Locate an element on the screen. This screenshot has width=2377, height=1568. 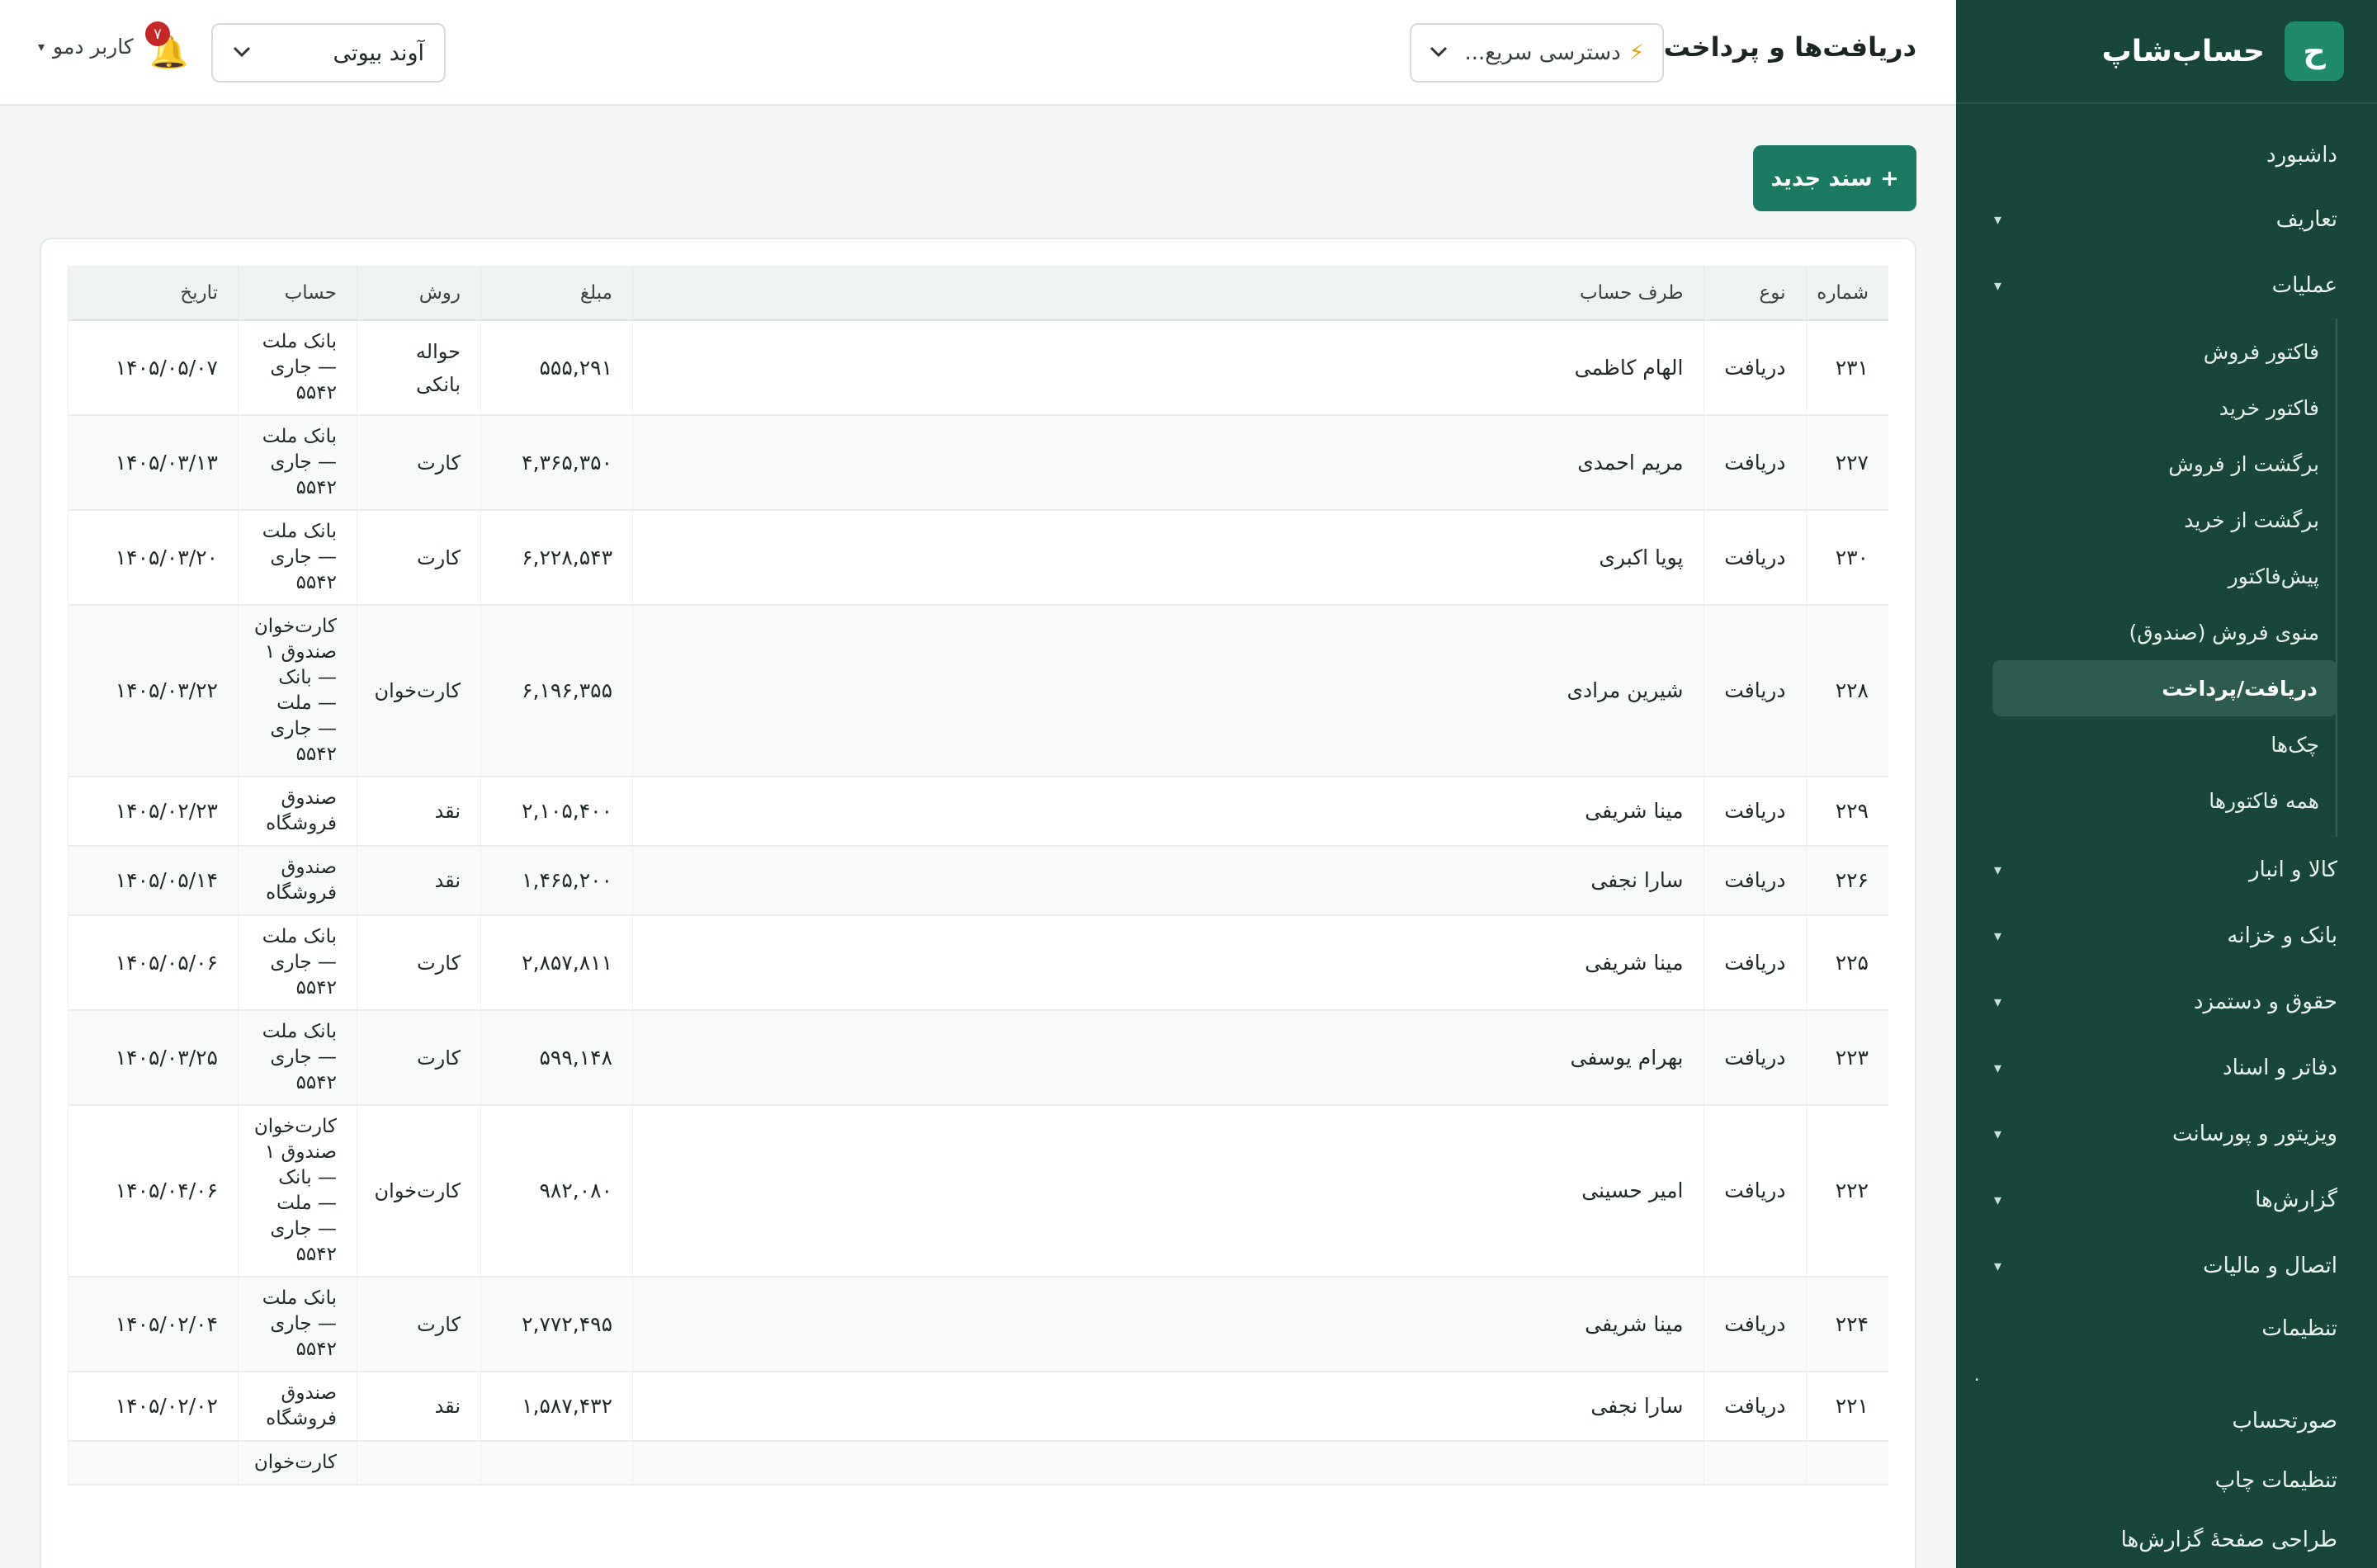
sidebar-item-billing: صورتحساب is located at coordinates (2166, 1421).